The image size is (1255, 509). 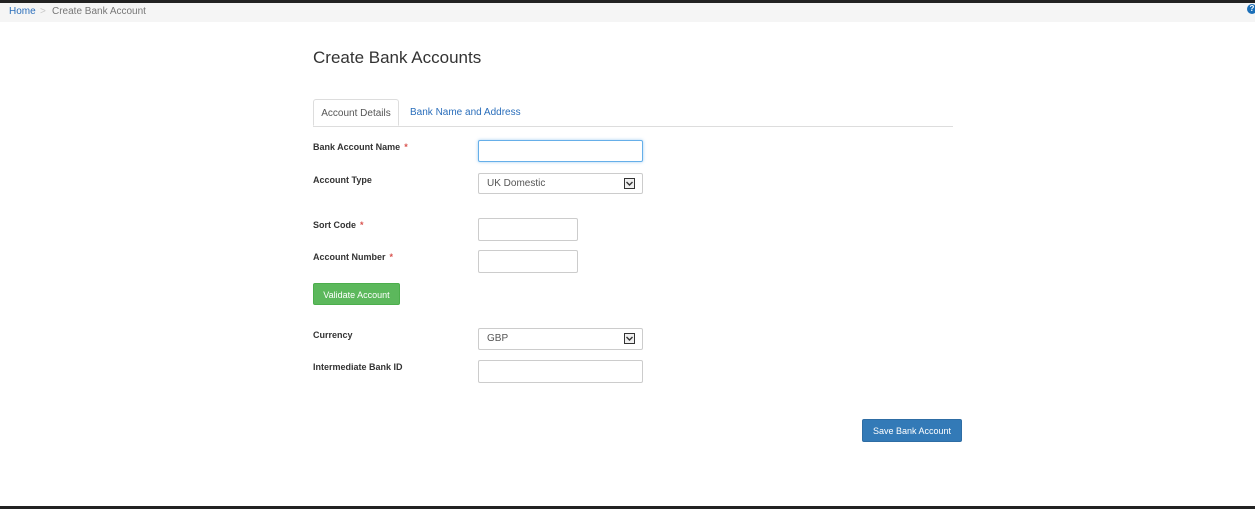 I want to click on account-number-label: Account Number *, so click(x=353, y=257).